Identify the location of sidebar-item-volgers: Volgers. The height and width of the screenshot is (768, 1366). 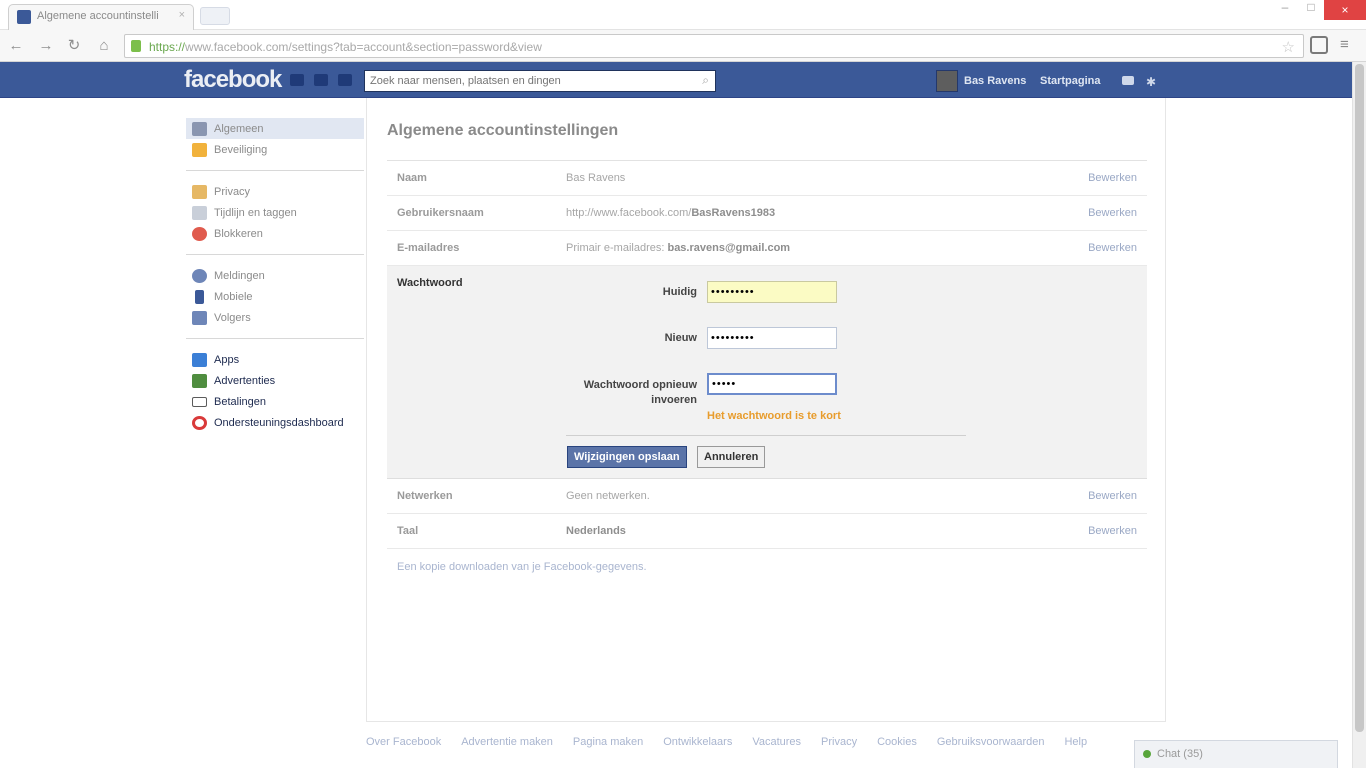
(275, 317).